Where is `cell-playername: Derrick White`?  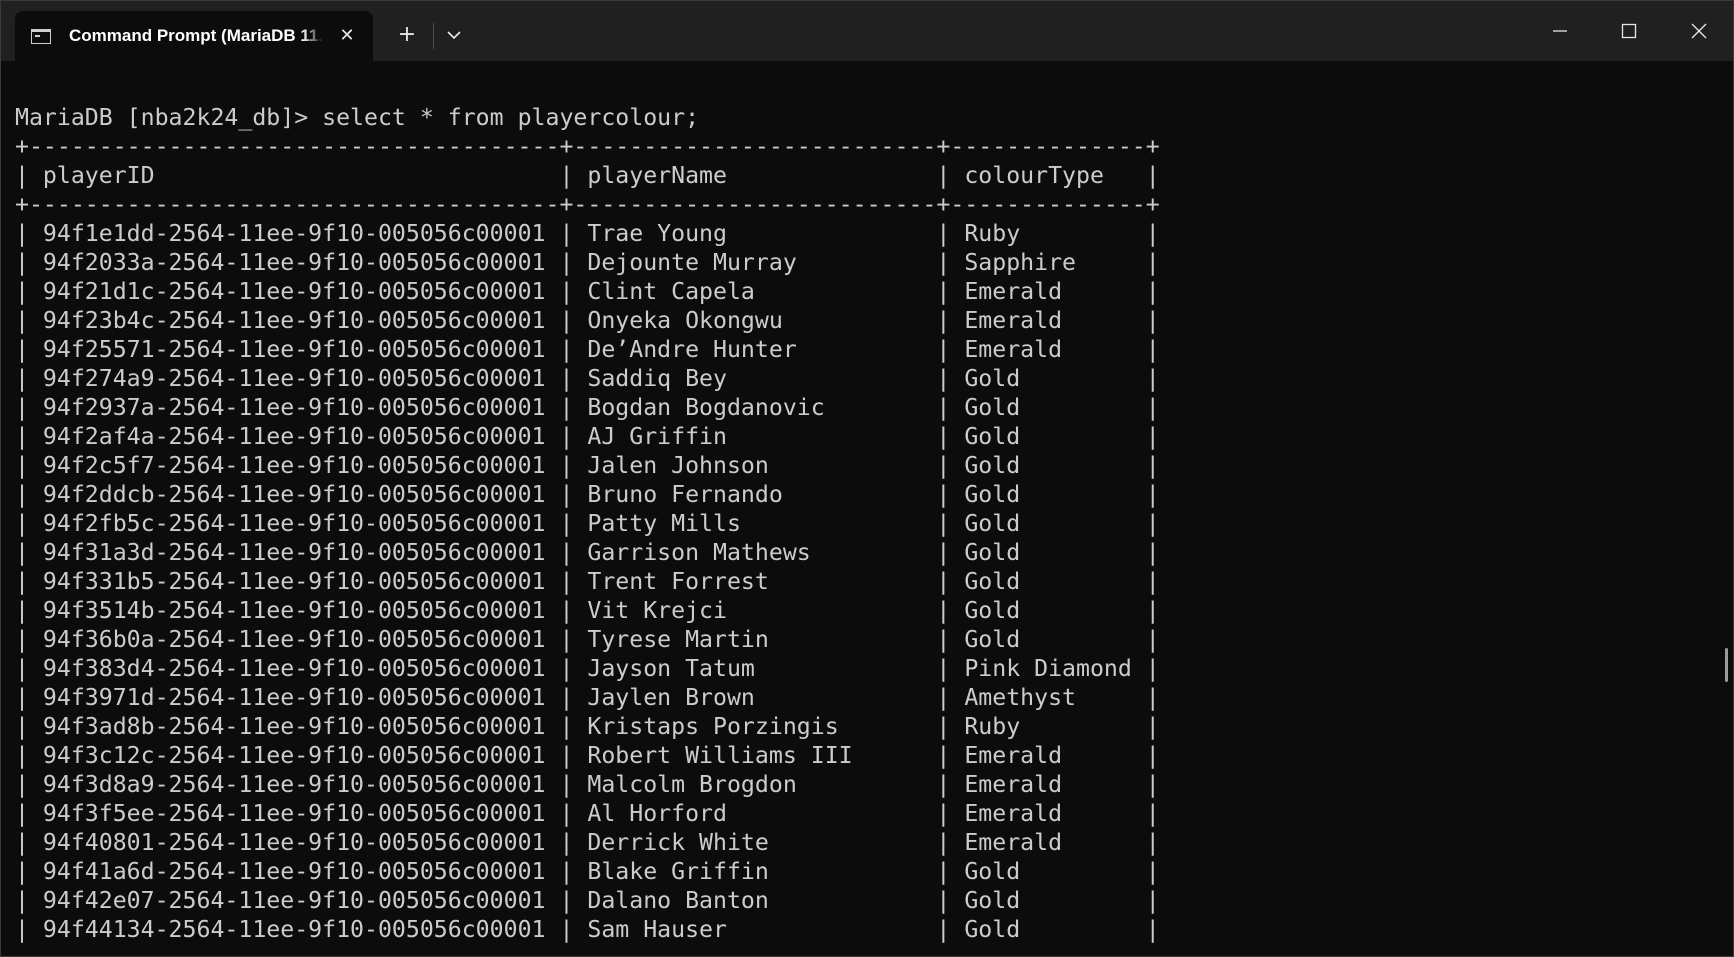 cell-playername: Derrick White is located at coordinates (755, 842).